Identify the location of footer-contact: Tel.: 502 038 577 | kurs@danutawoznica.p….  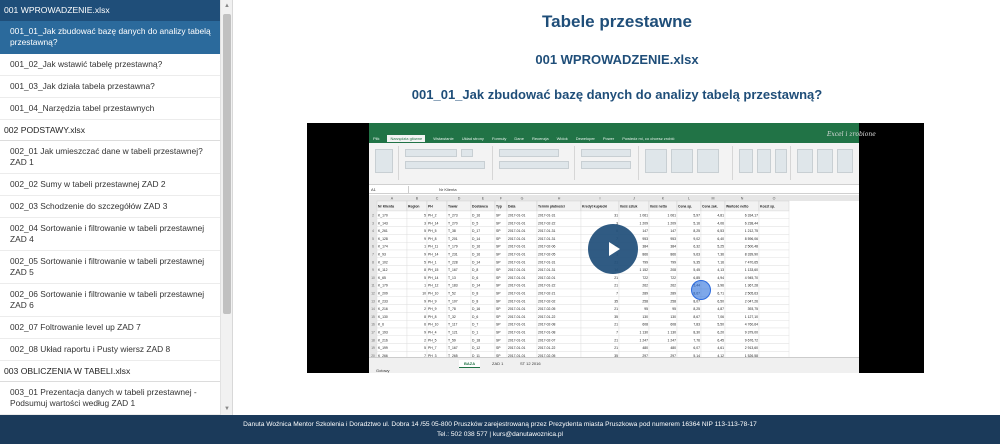
(500, 434).